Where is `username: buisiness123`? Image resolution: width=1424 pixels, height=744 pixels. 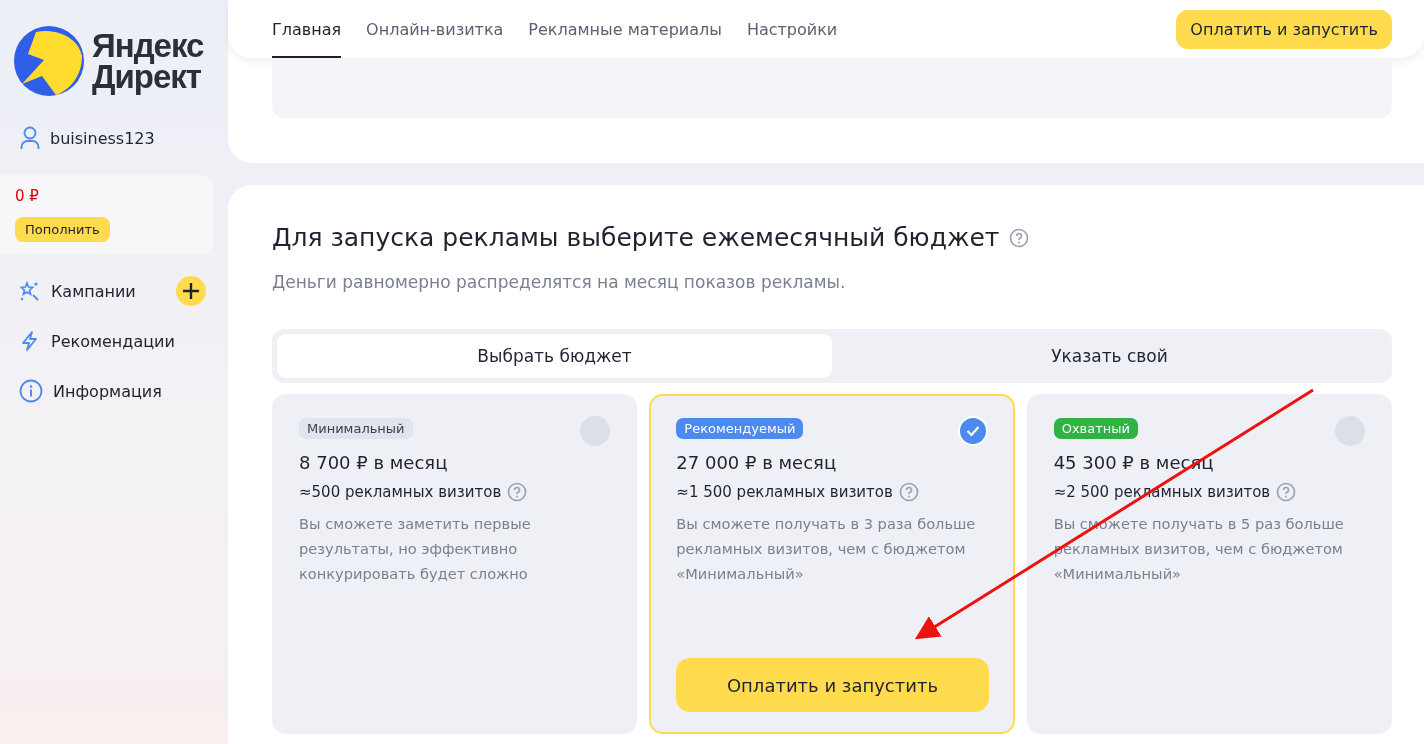 username: buisiness123 is located at coordinates (102, 138).